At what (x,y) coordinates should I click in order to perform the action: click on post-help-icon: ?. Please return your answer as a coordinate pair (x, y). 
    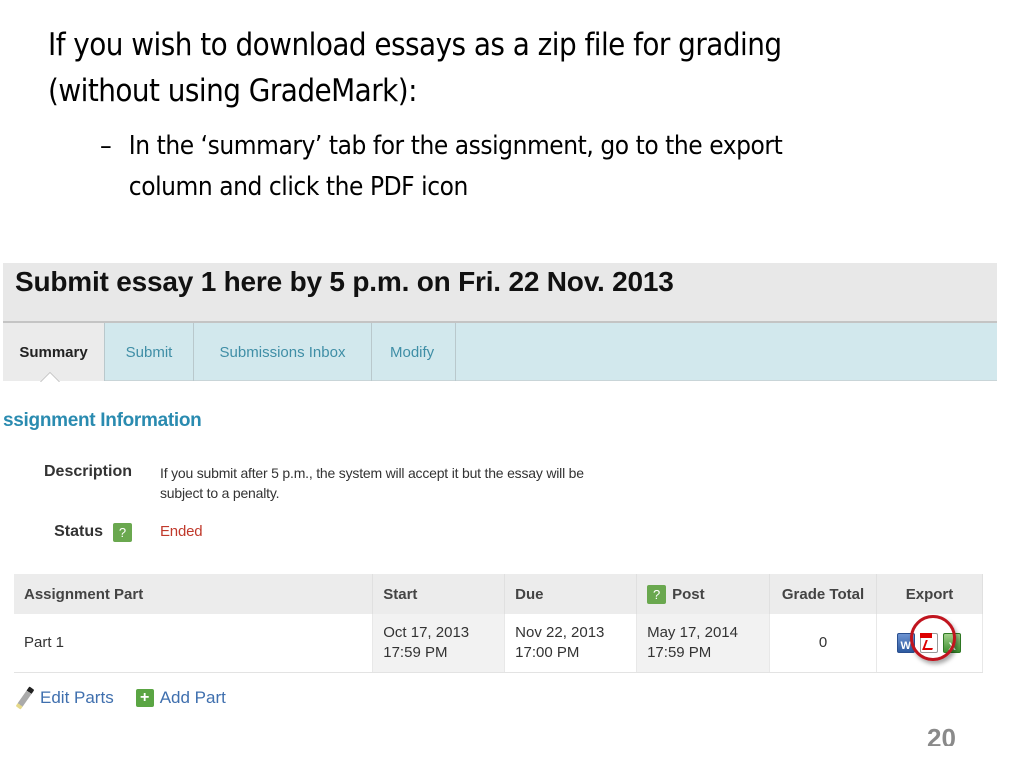
    Looking at the image, I should click on (657, 594).